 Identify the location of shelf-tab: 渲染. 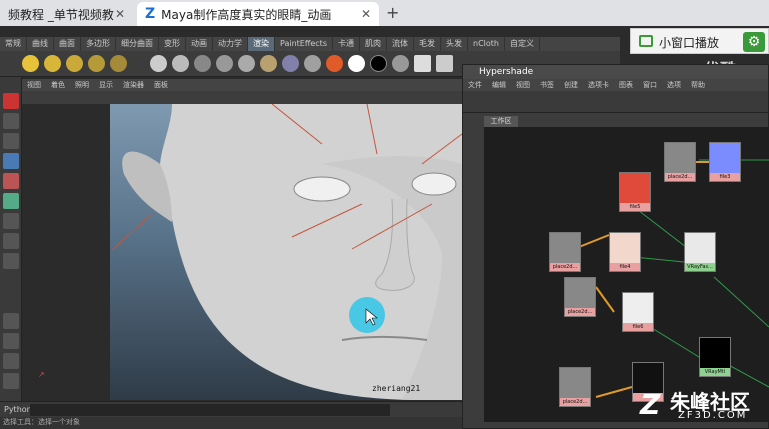
(261, 44).